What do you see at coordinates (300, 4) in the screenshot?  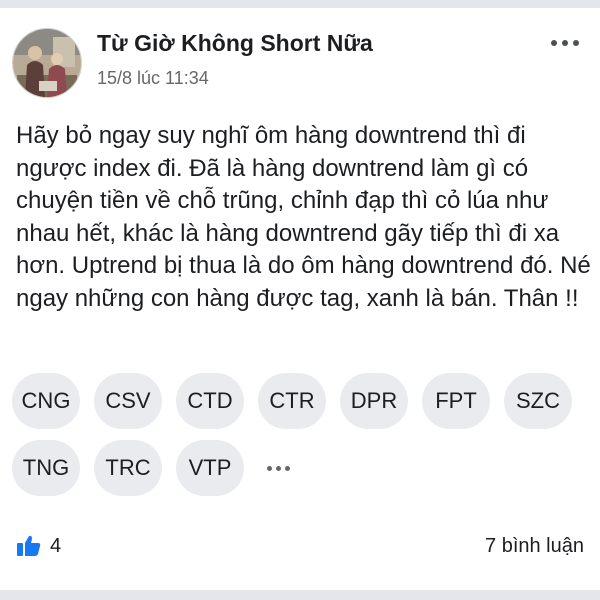 I see `top-divider` at bounding box center [300, 4].